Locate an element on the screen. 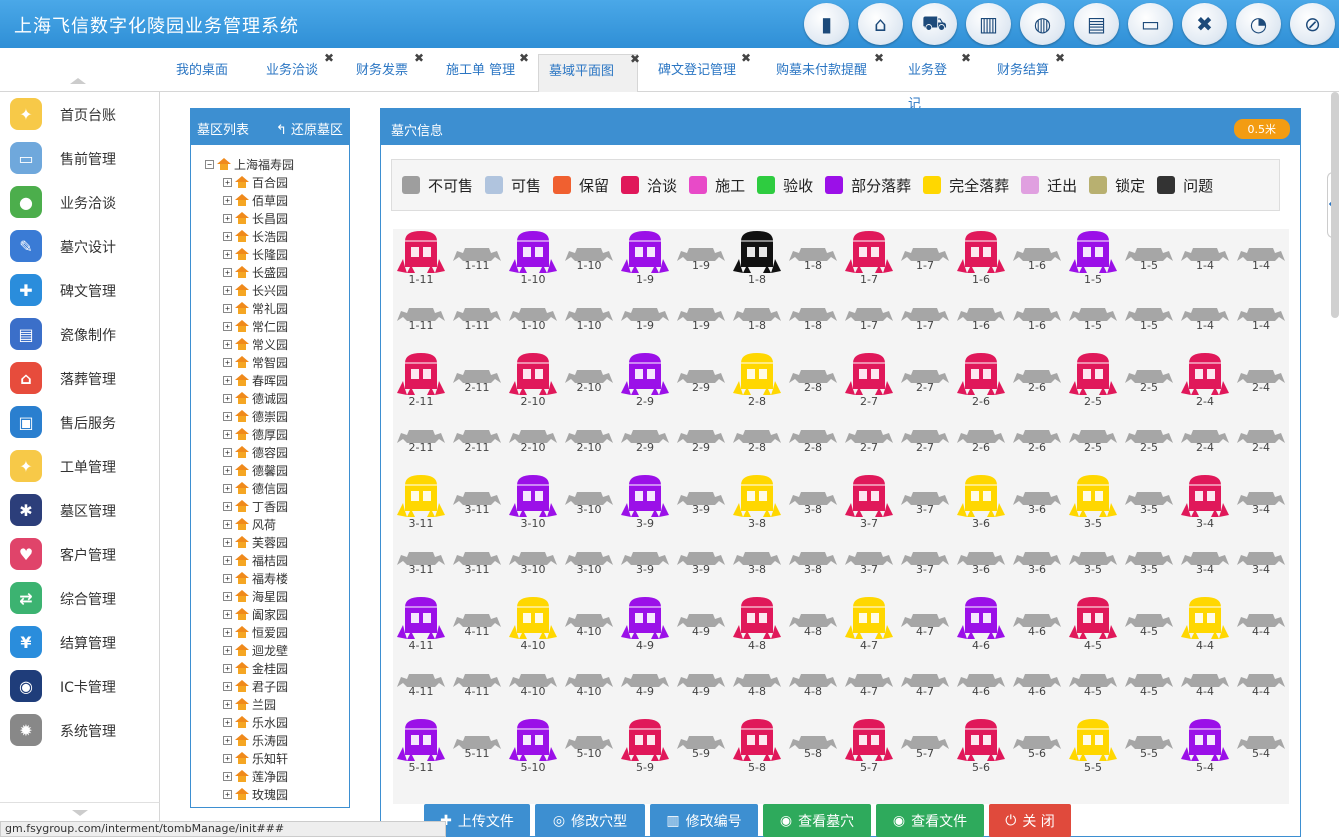  buildings-icon: ▥ is located at coordinates (988, 24).